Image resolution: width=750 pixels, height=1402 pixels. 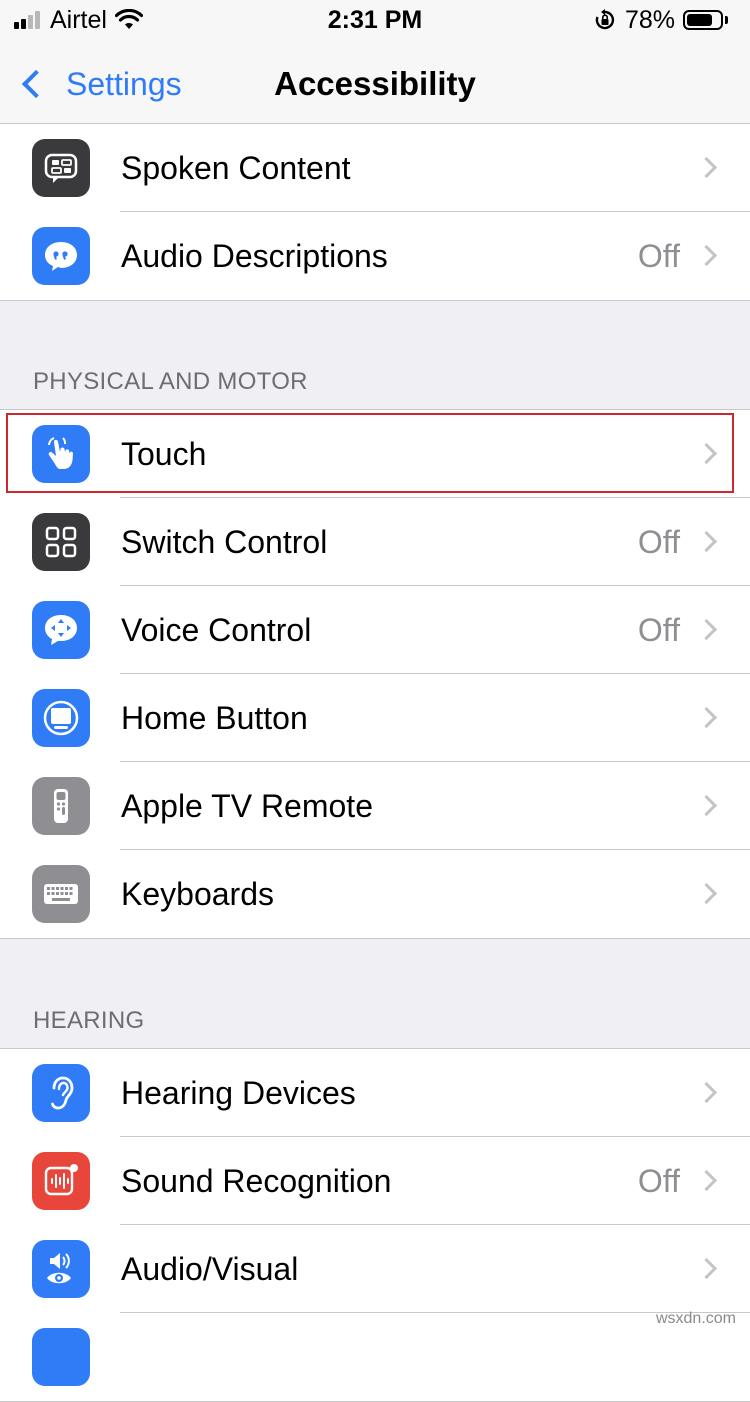 I want to click on row-label: Voice Control, so click(x=216, y=630).